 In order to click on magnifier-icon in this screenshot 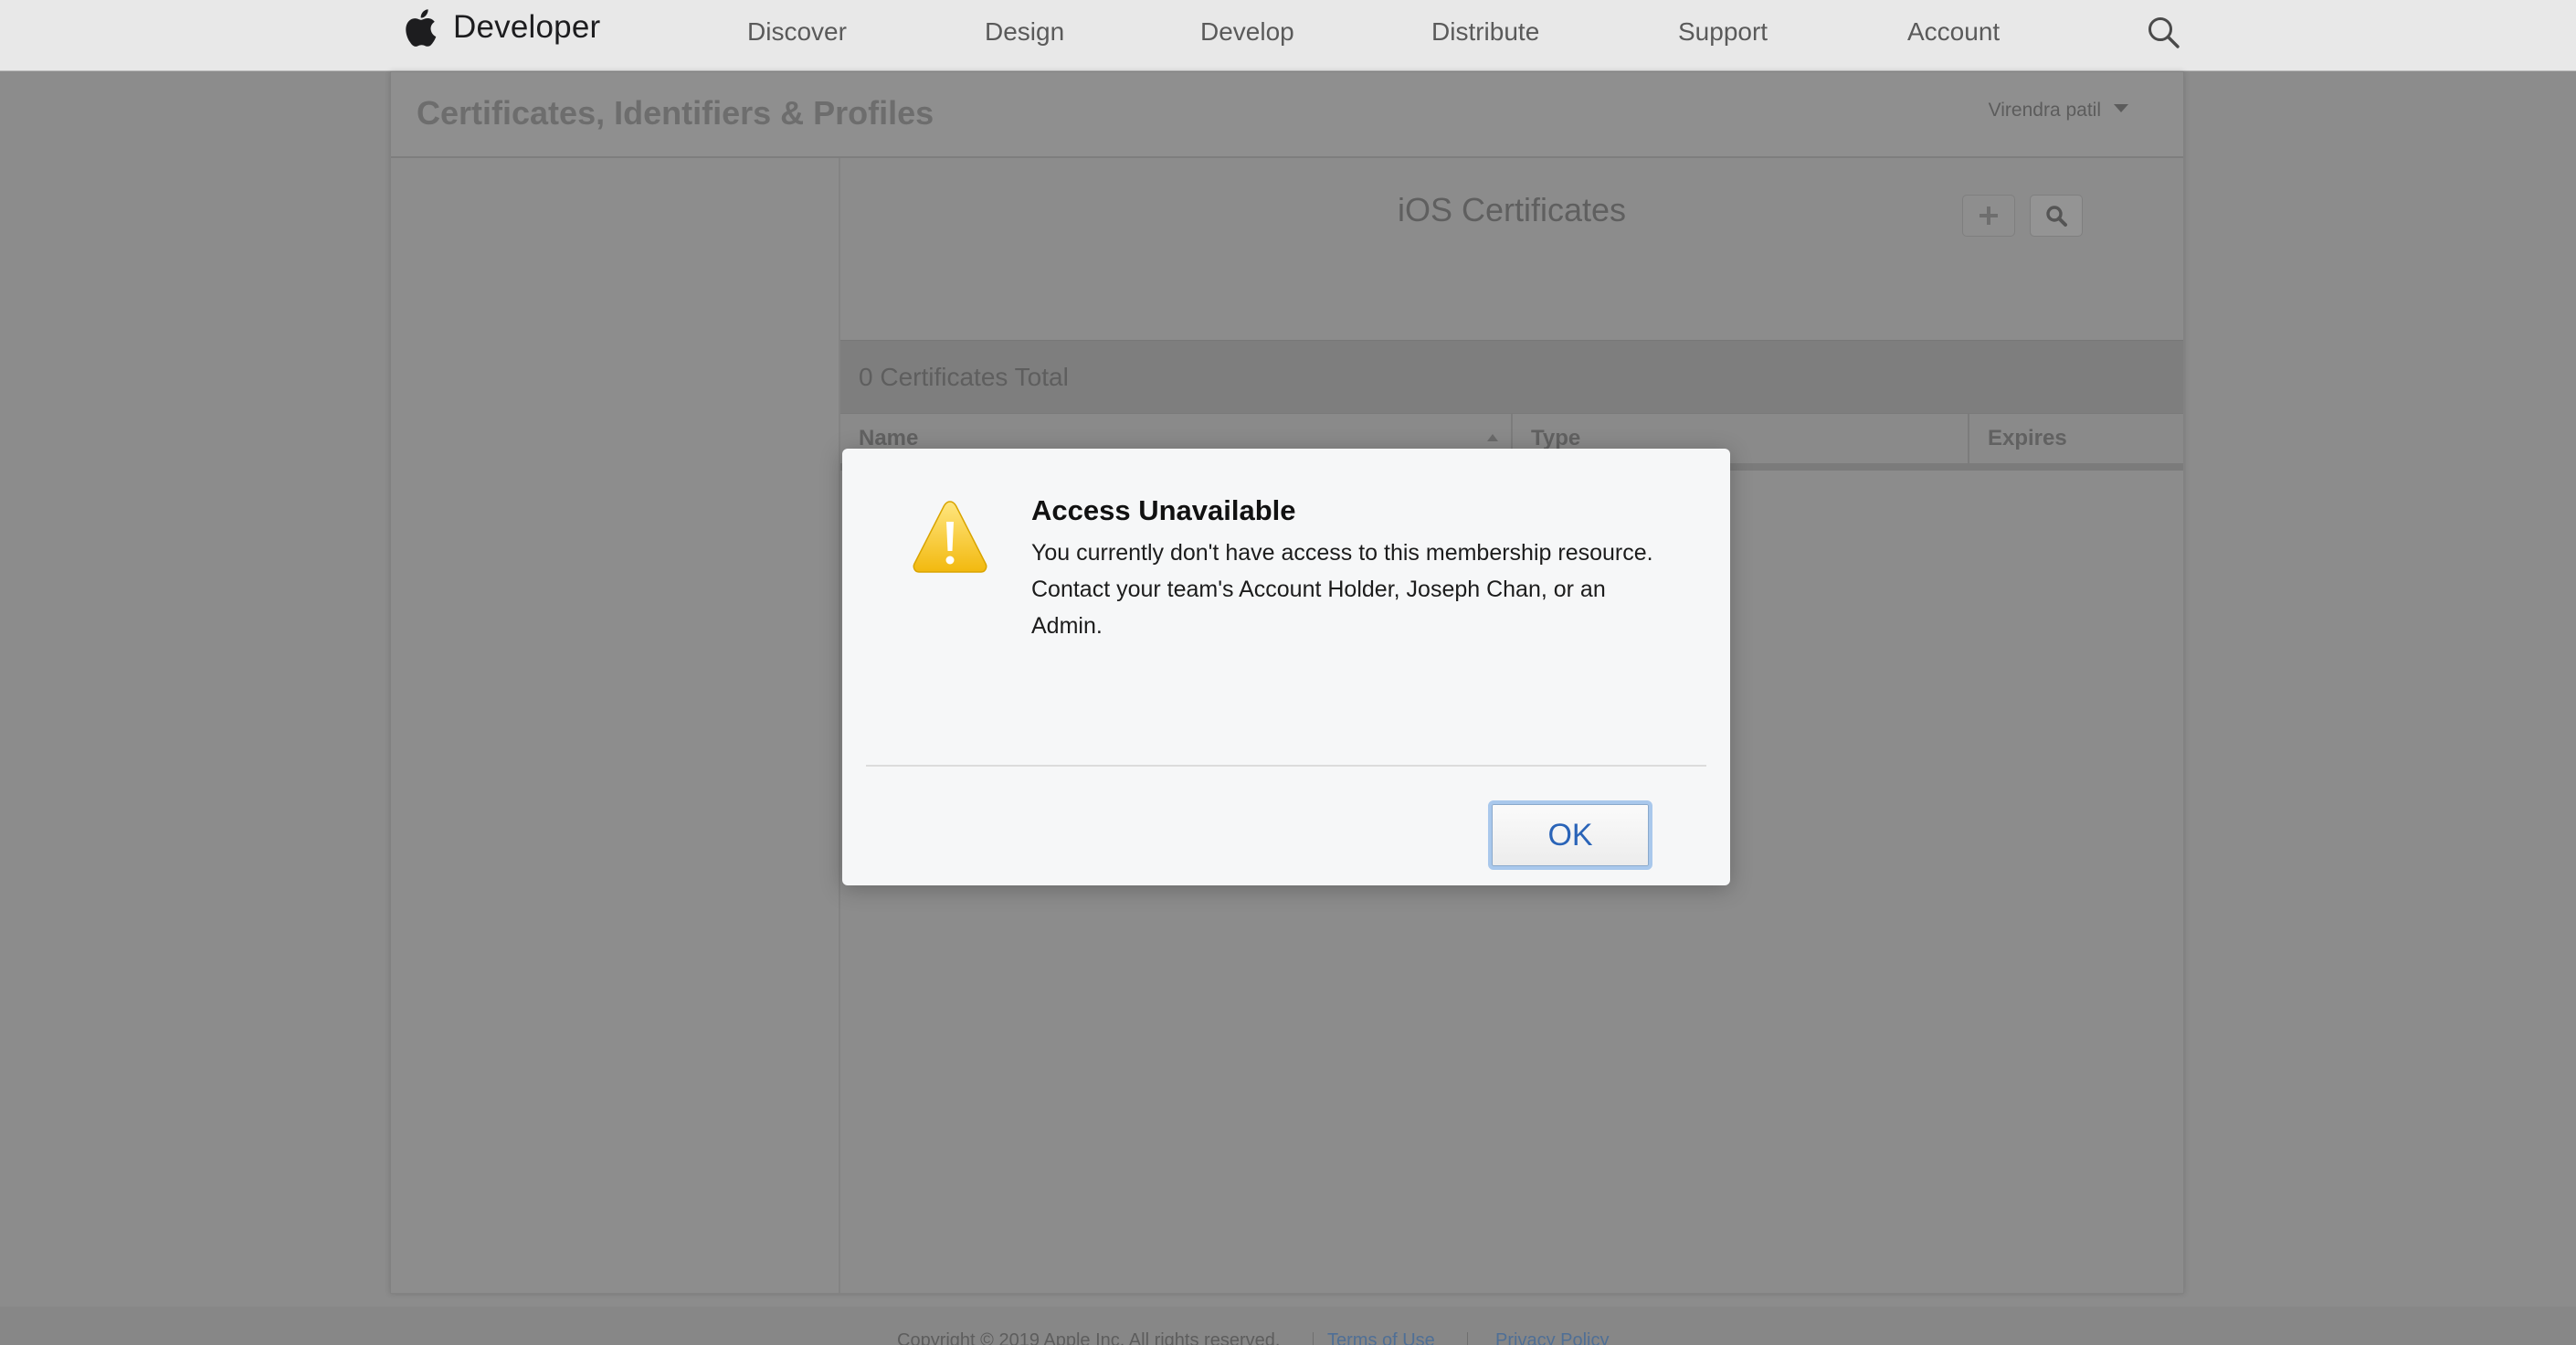, I will do `click(2056, 216)`.